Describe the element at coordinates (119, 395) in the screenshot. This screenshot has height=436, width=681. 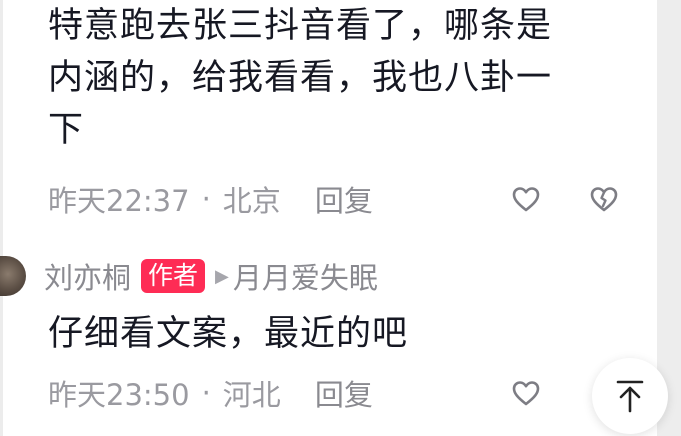
I see `reply-time: 昨天23:50` at that location.